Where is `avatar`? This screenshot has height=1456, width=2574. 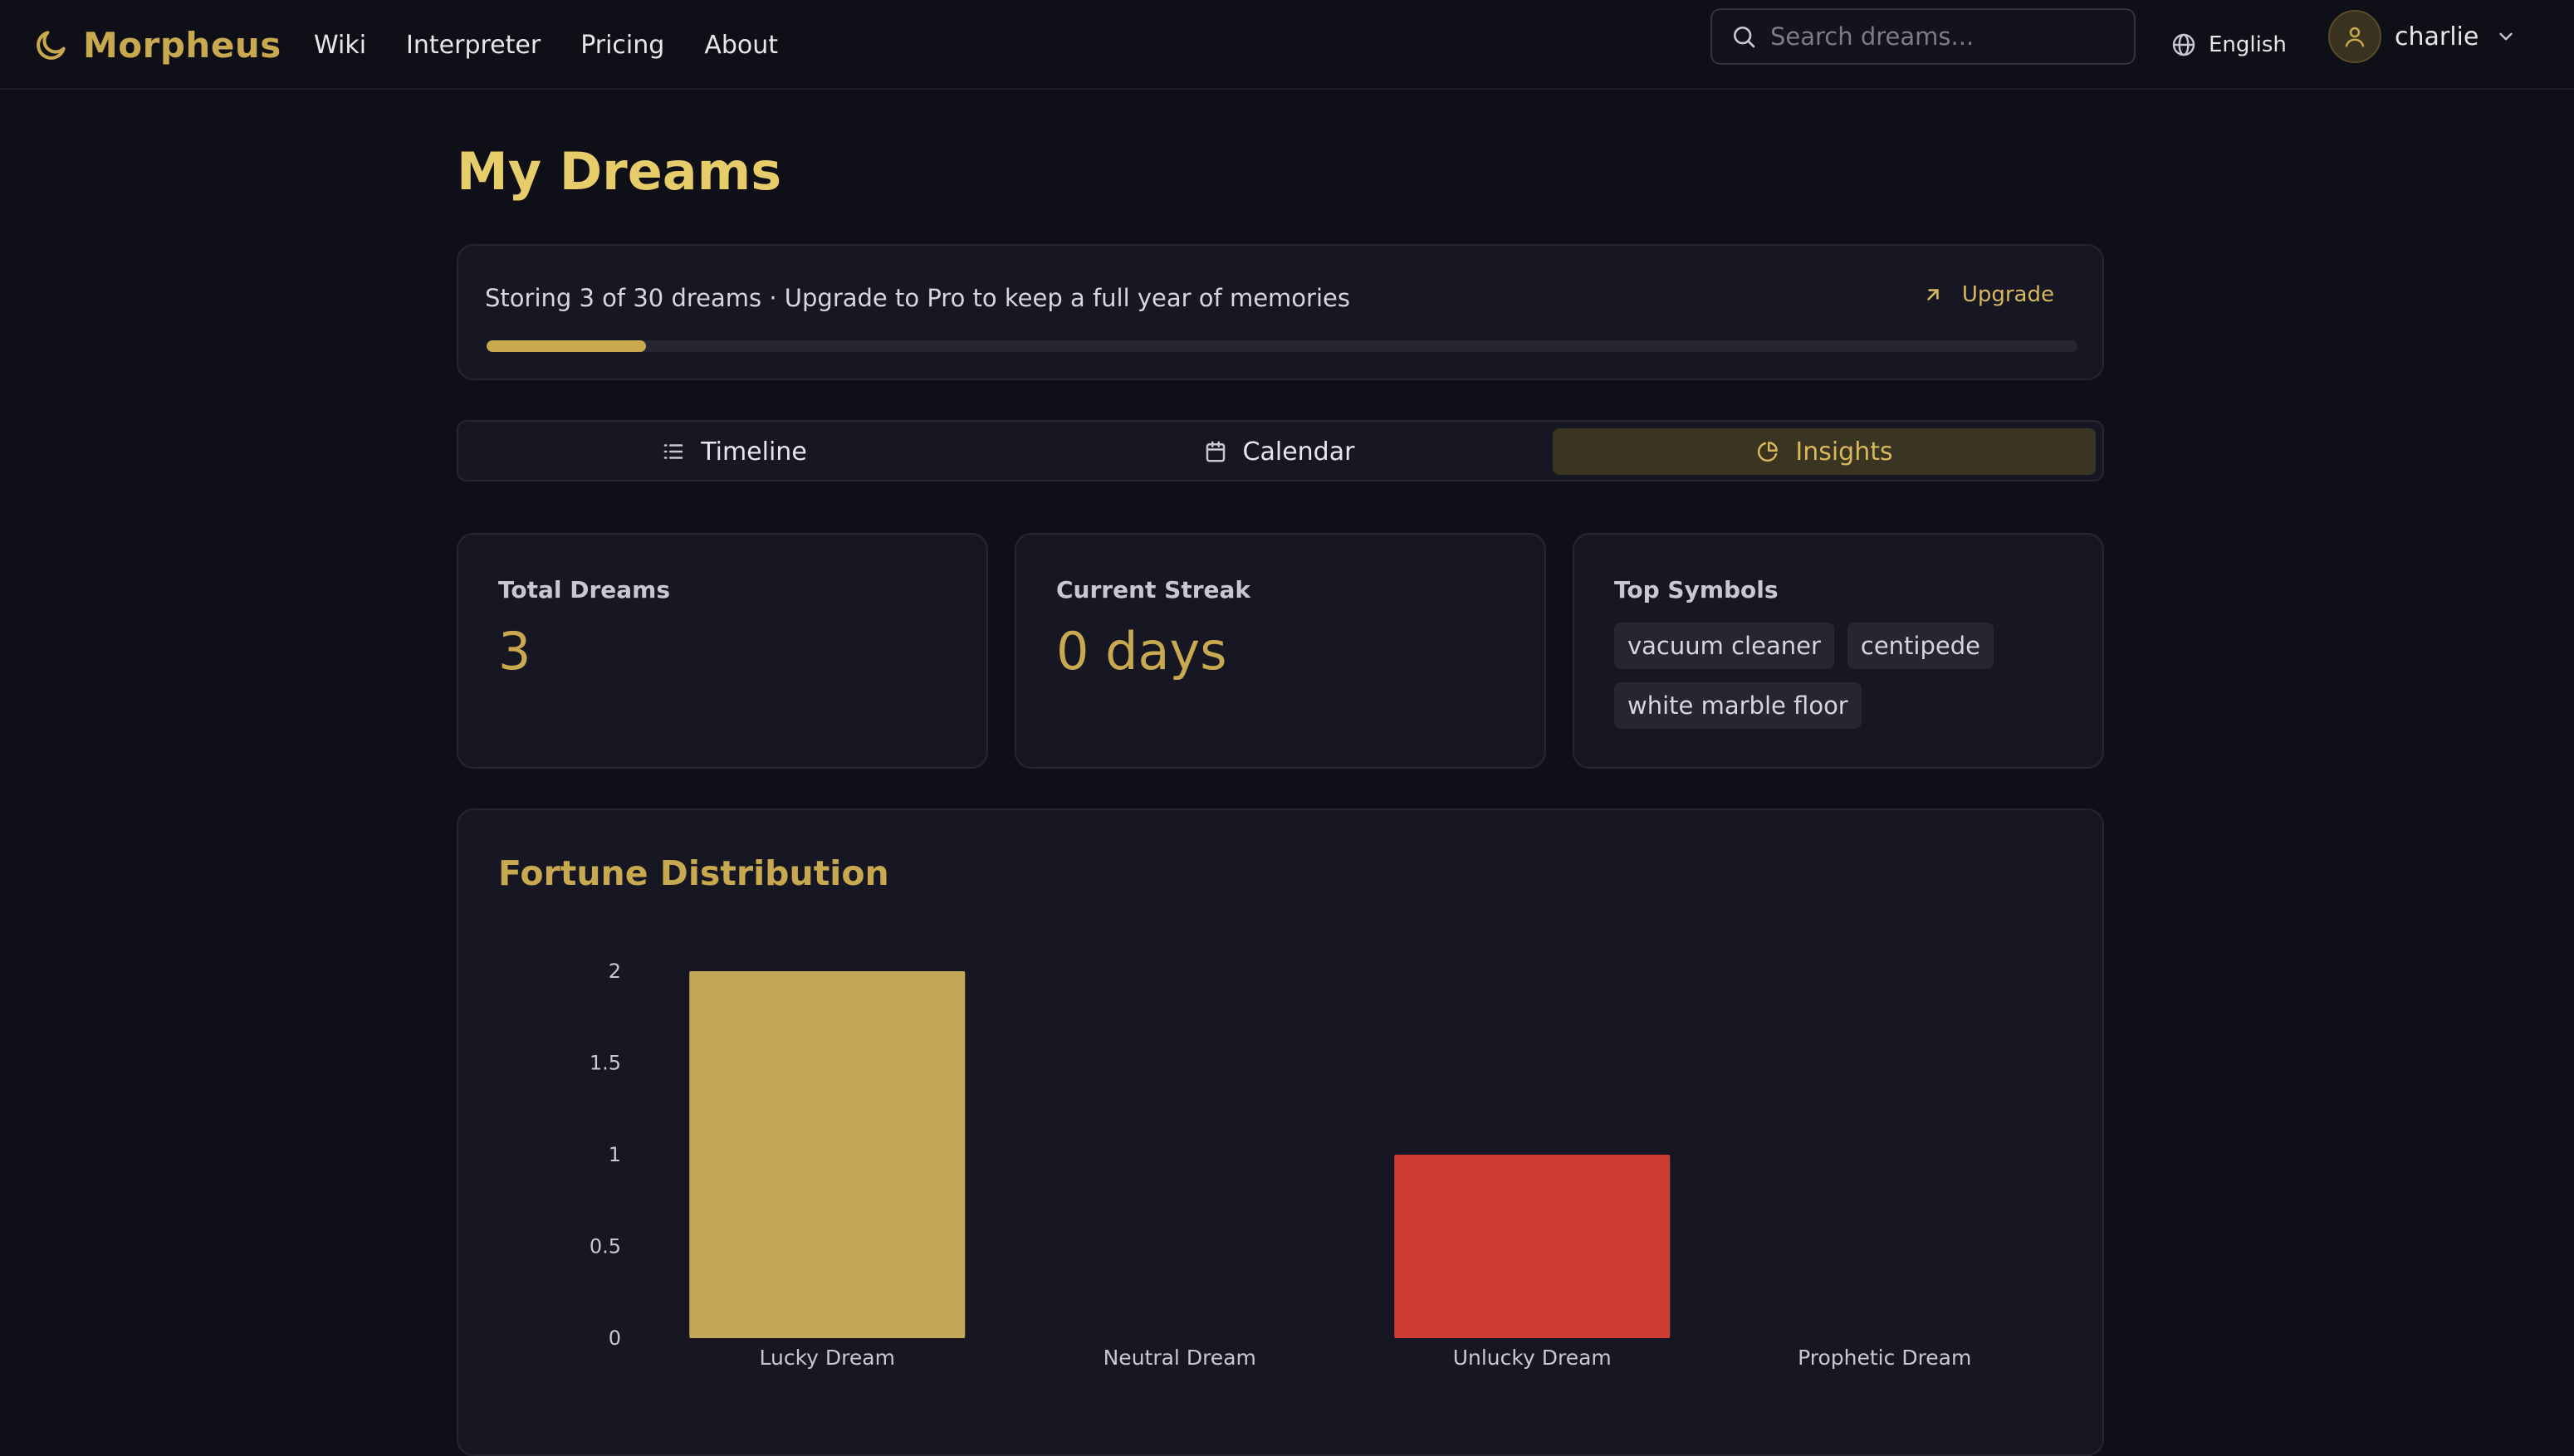 avatar is located at coordinates (2354, 36).